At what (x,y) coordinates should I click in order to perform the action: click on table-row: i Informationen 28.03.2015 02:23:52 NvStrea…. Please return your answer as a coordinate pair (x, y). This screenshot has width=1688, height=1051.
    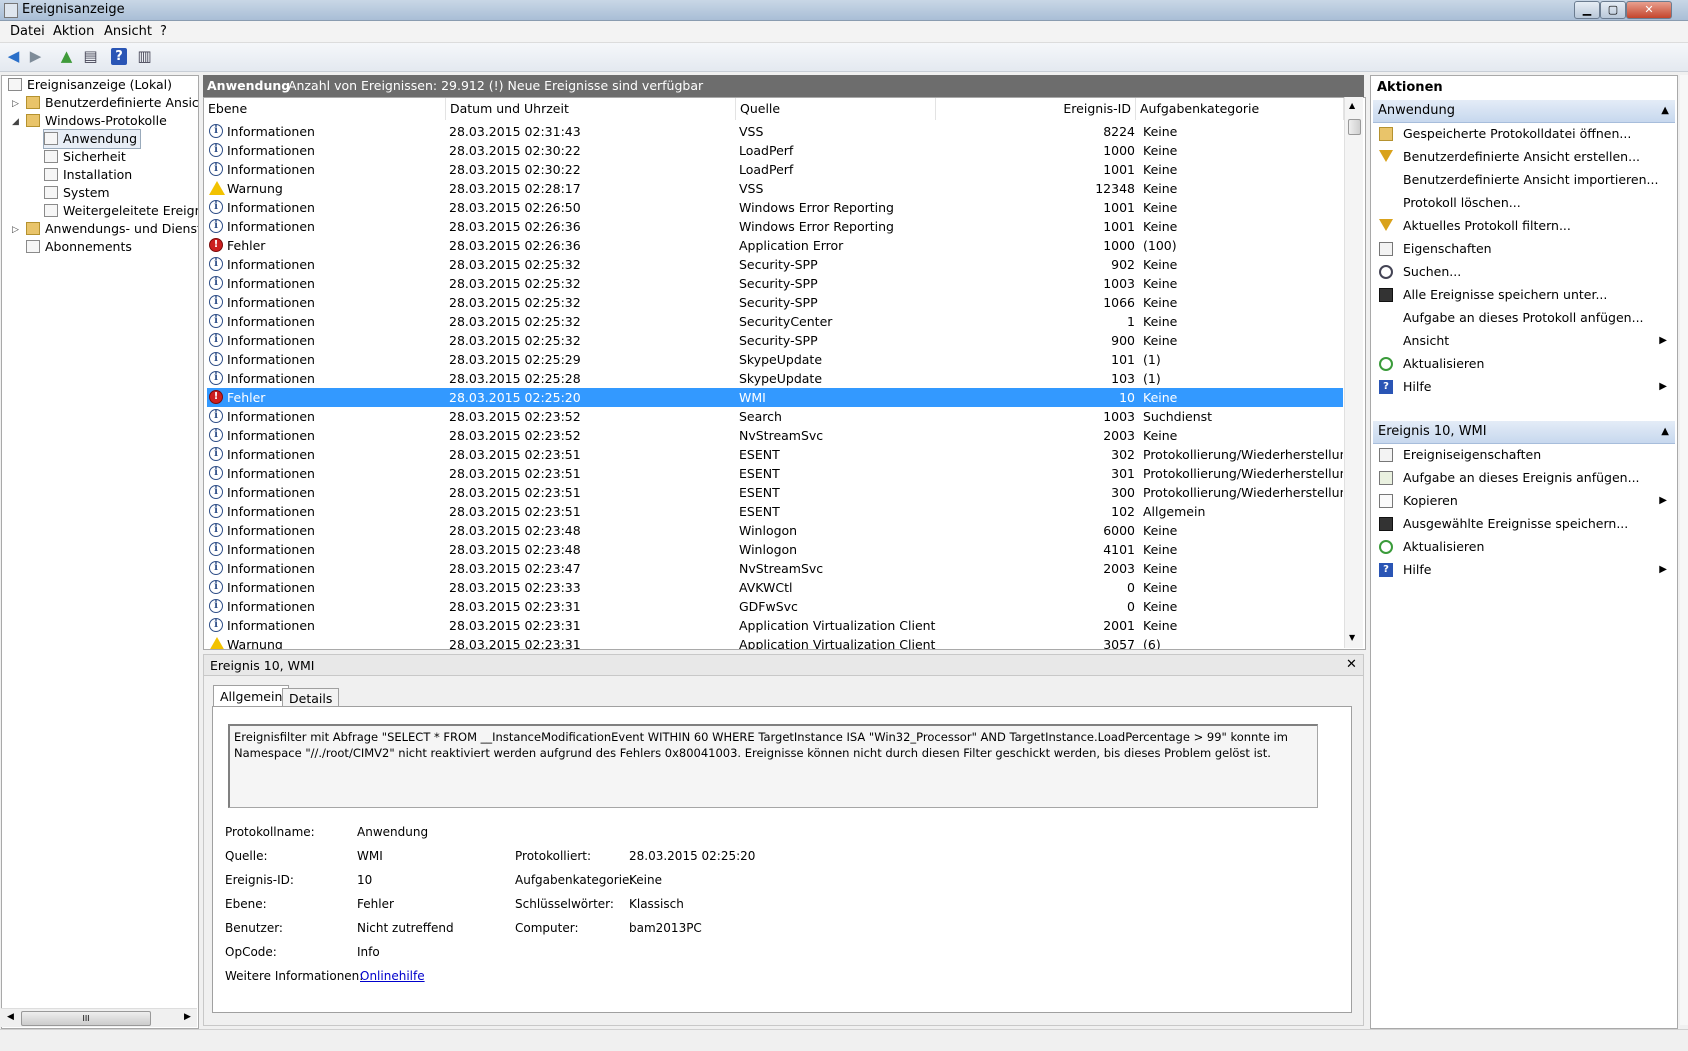
    Looking at the image, I should click on (775, 435).